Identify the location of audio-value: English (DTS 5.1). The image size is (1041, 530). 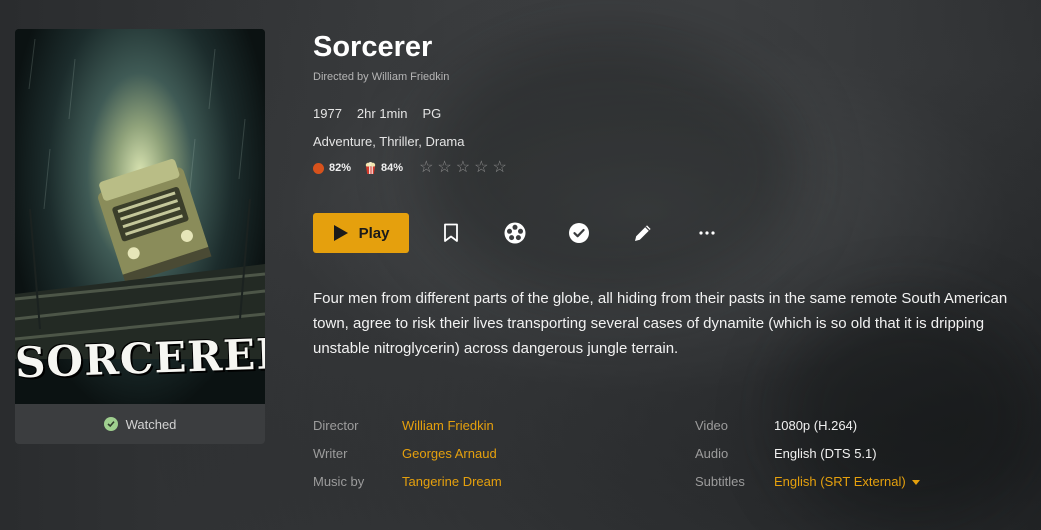
(825, 453).